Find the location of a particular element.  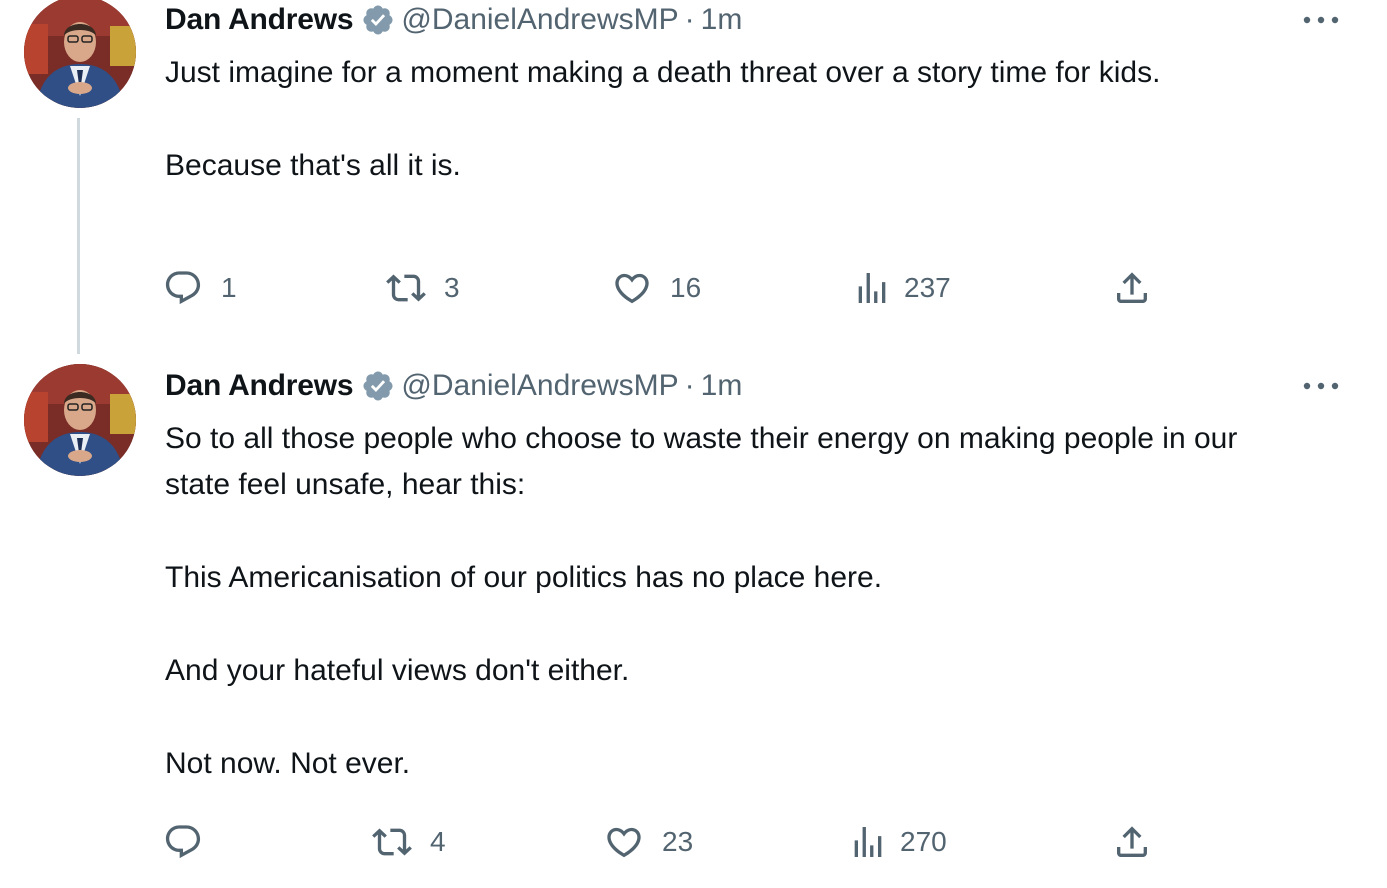

view-count: 270 is located at coordinates (923, 841).